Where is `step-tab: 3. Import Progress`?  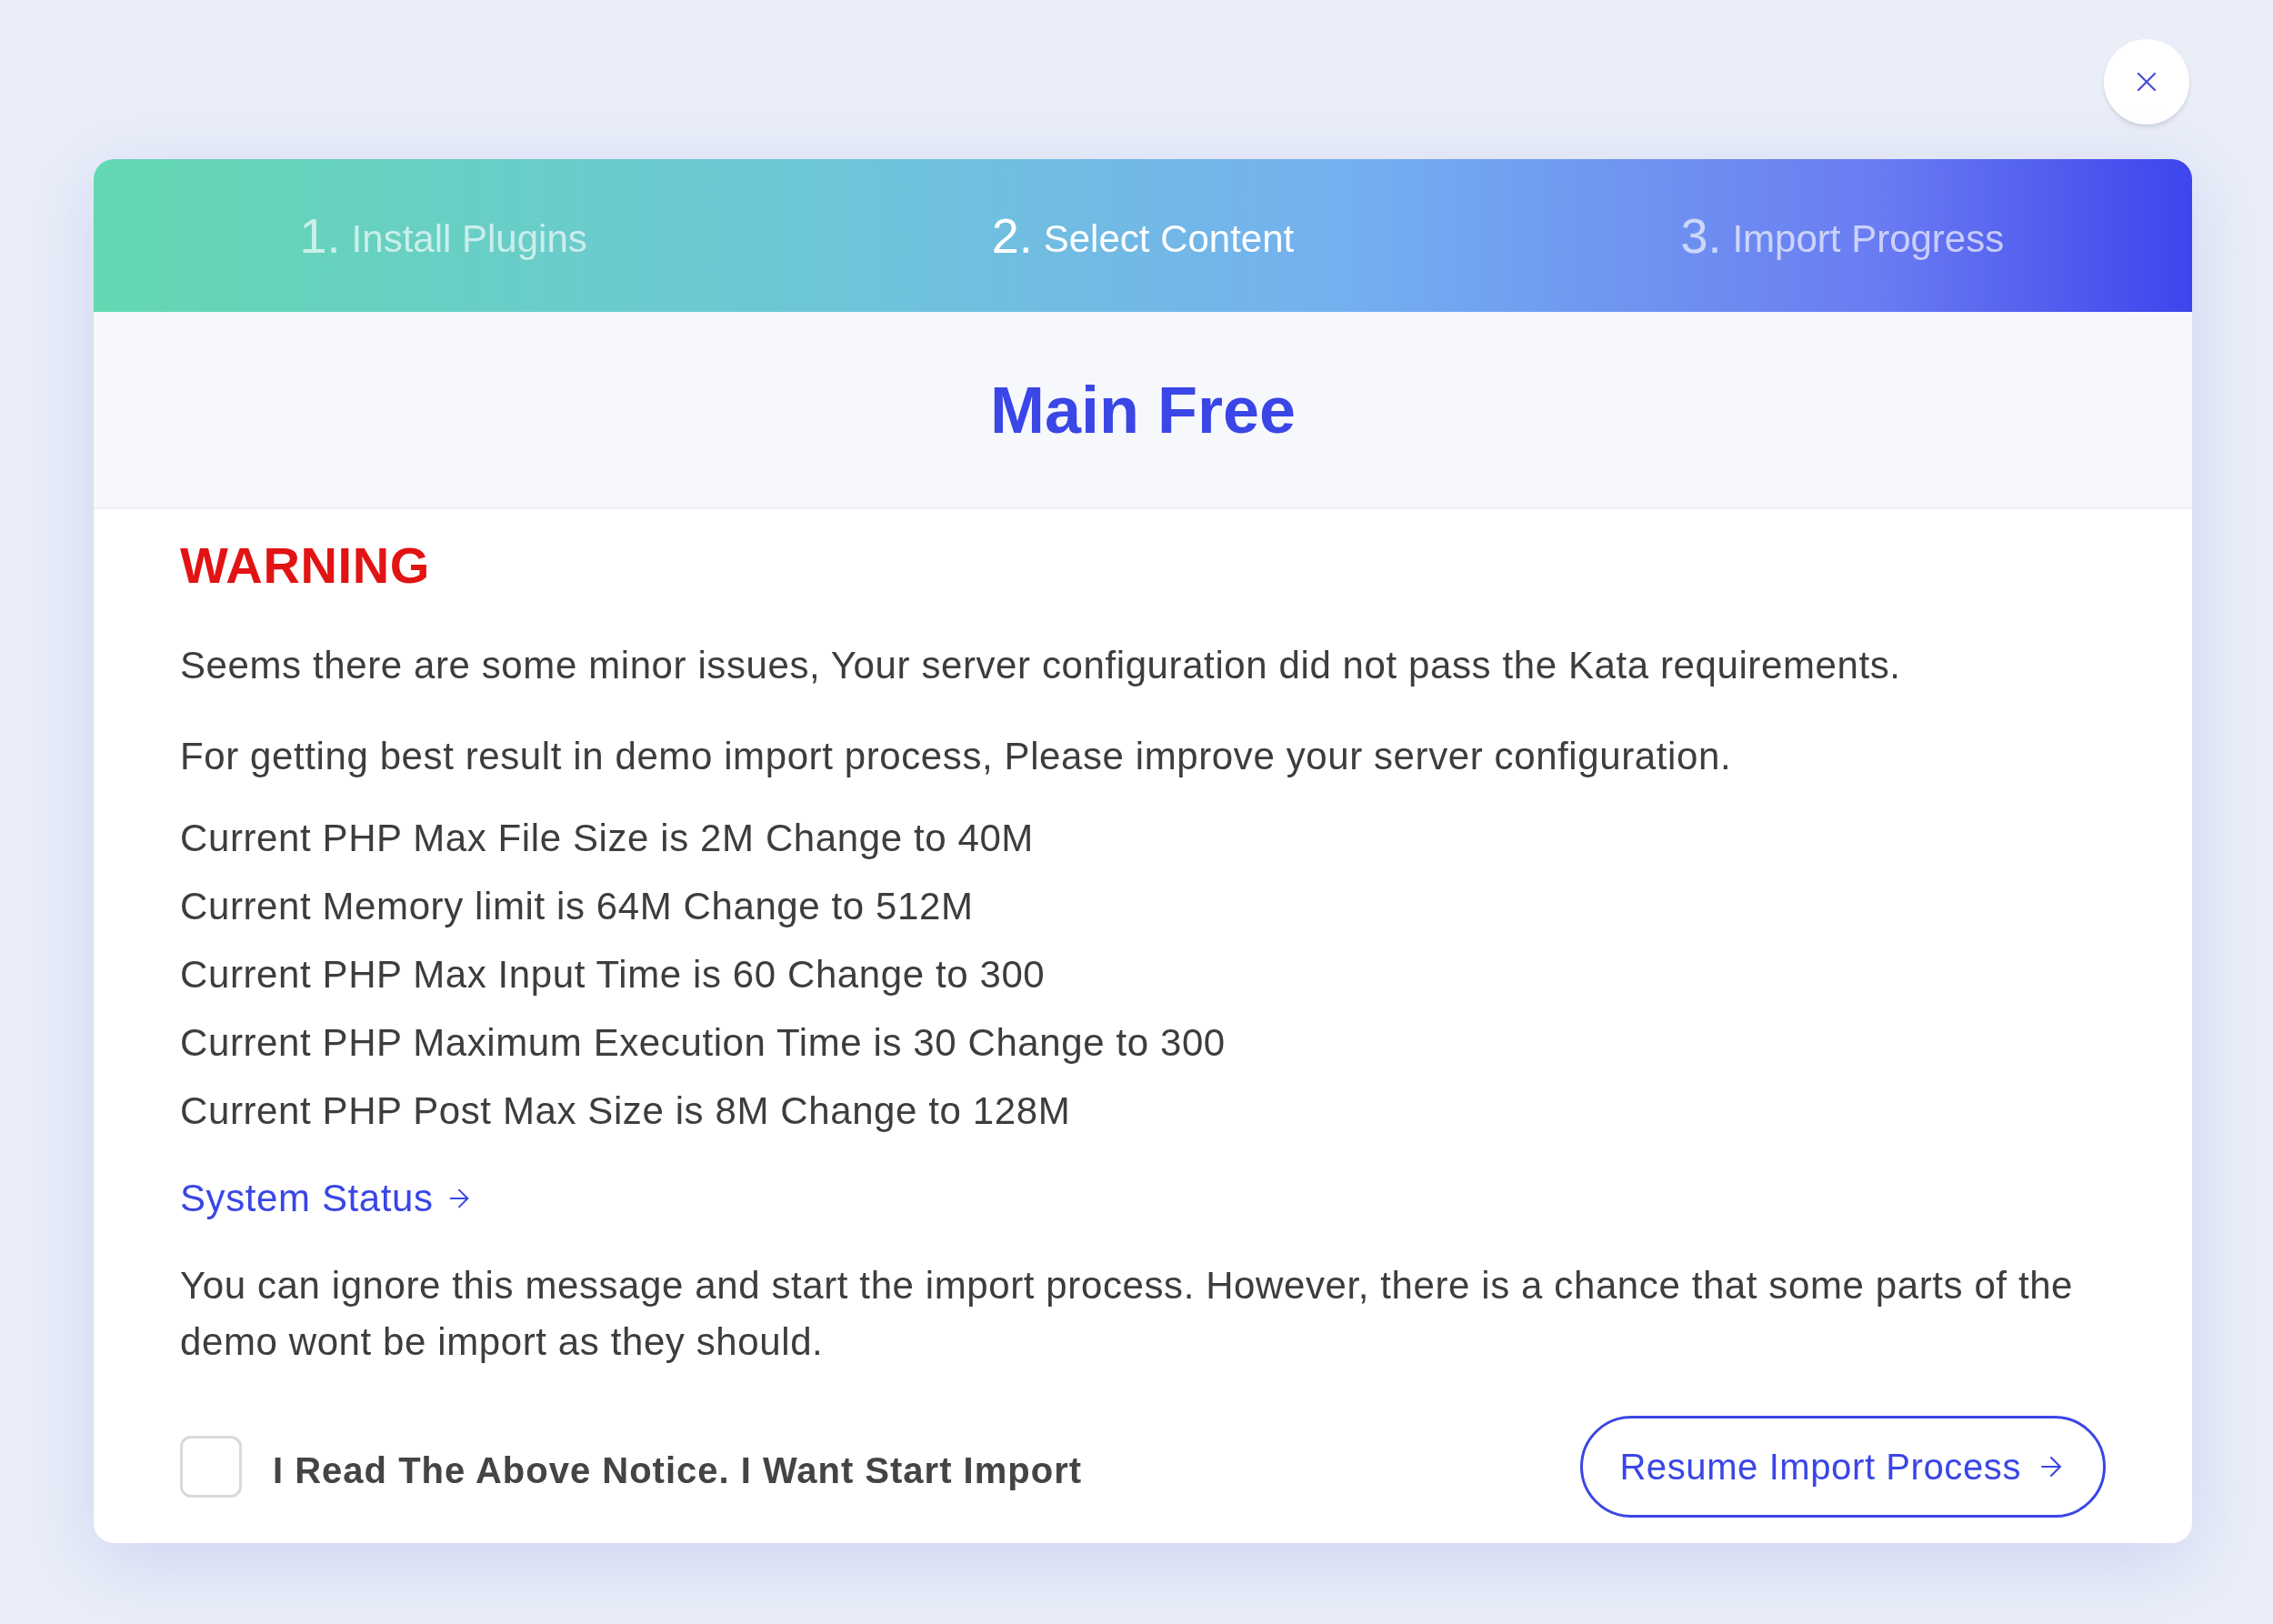 step-tab: 3. Import Progress is located at coordinates (1842, 235).